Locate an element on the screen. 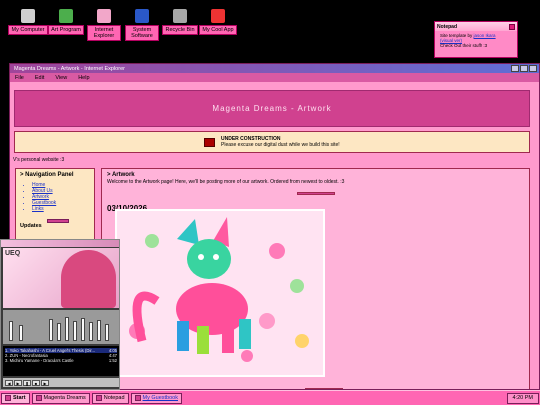 The height and width of the screenshot is (405, 540). page-title: Magenta Dreams - Artwork is located at coordinates (272, 108).